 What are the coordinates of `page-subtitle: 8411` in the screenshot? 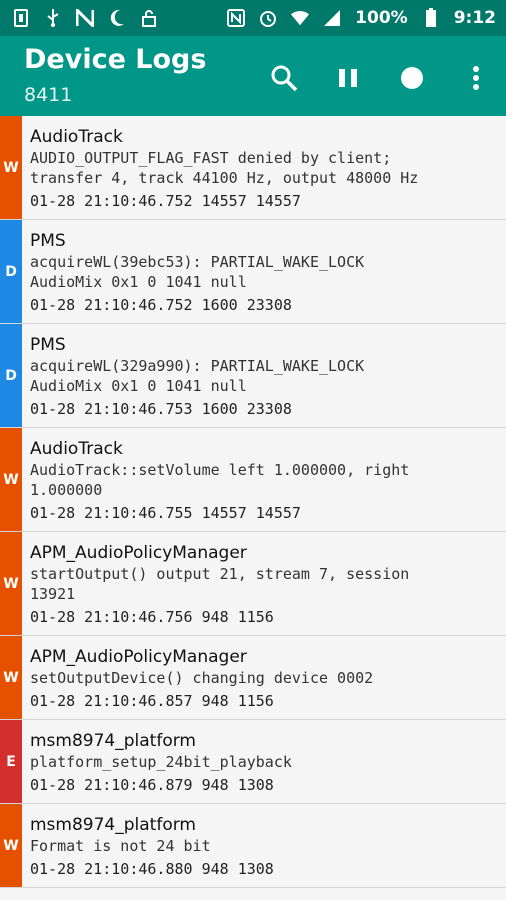 It's located at (48, 95).